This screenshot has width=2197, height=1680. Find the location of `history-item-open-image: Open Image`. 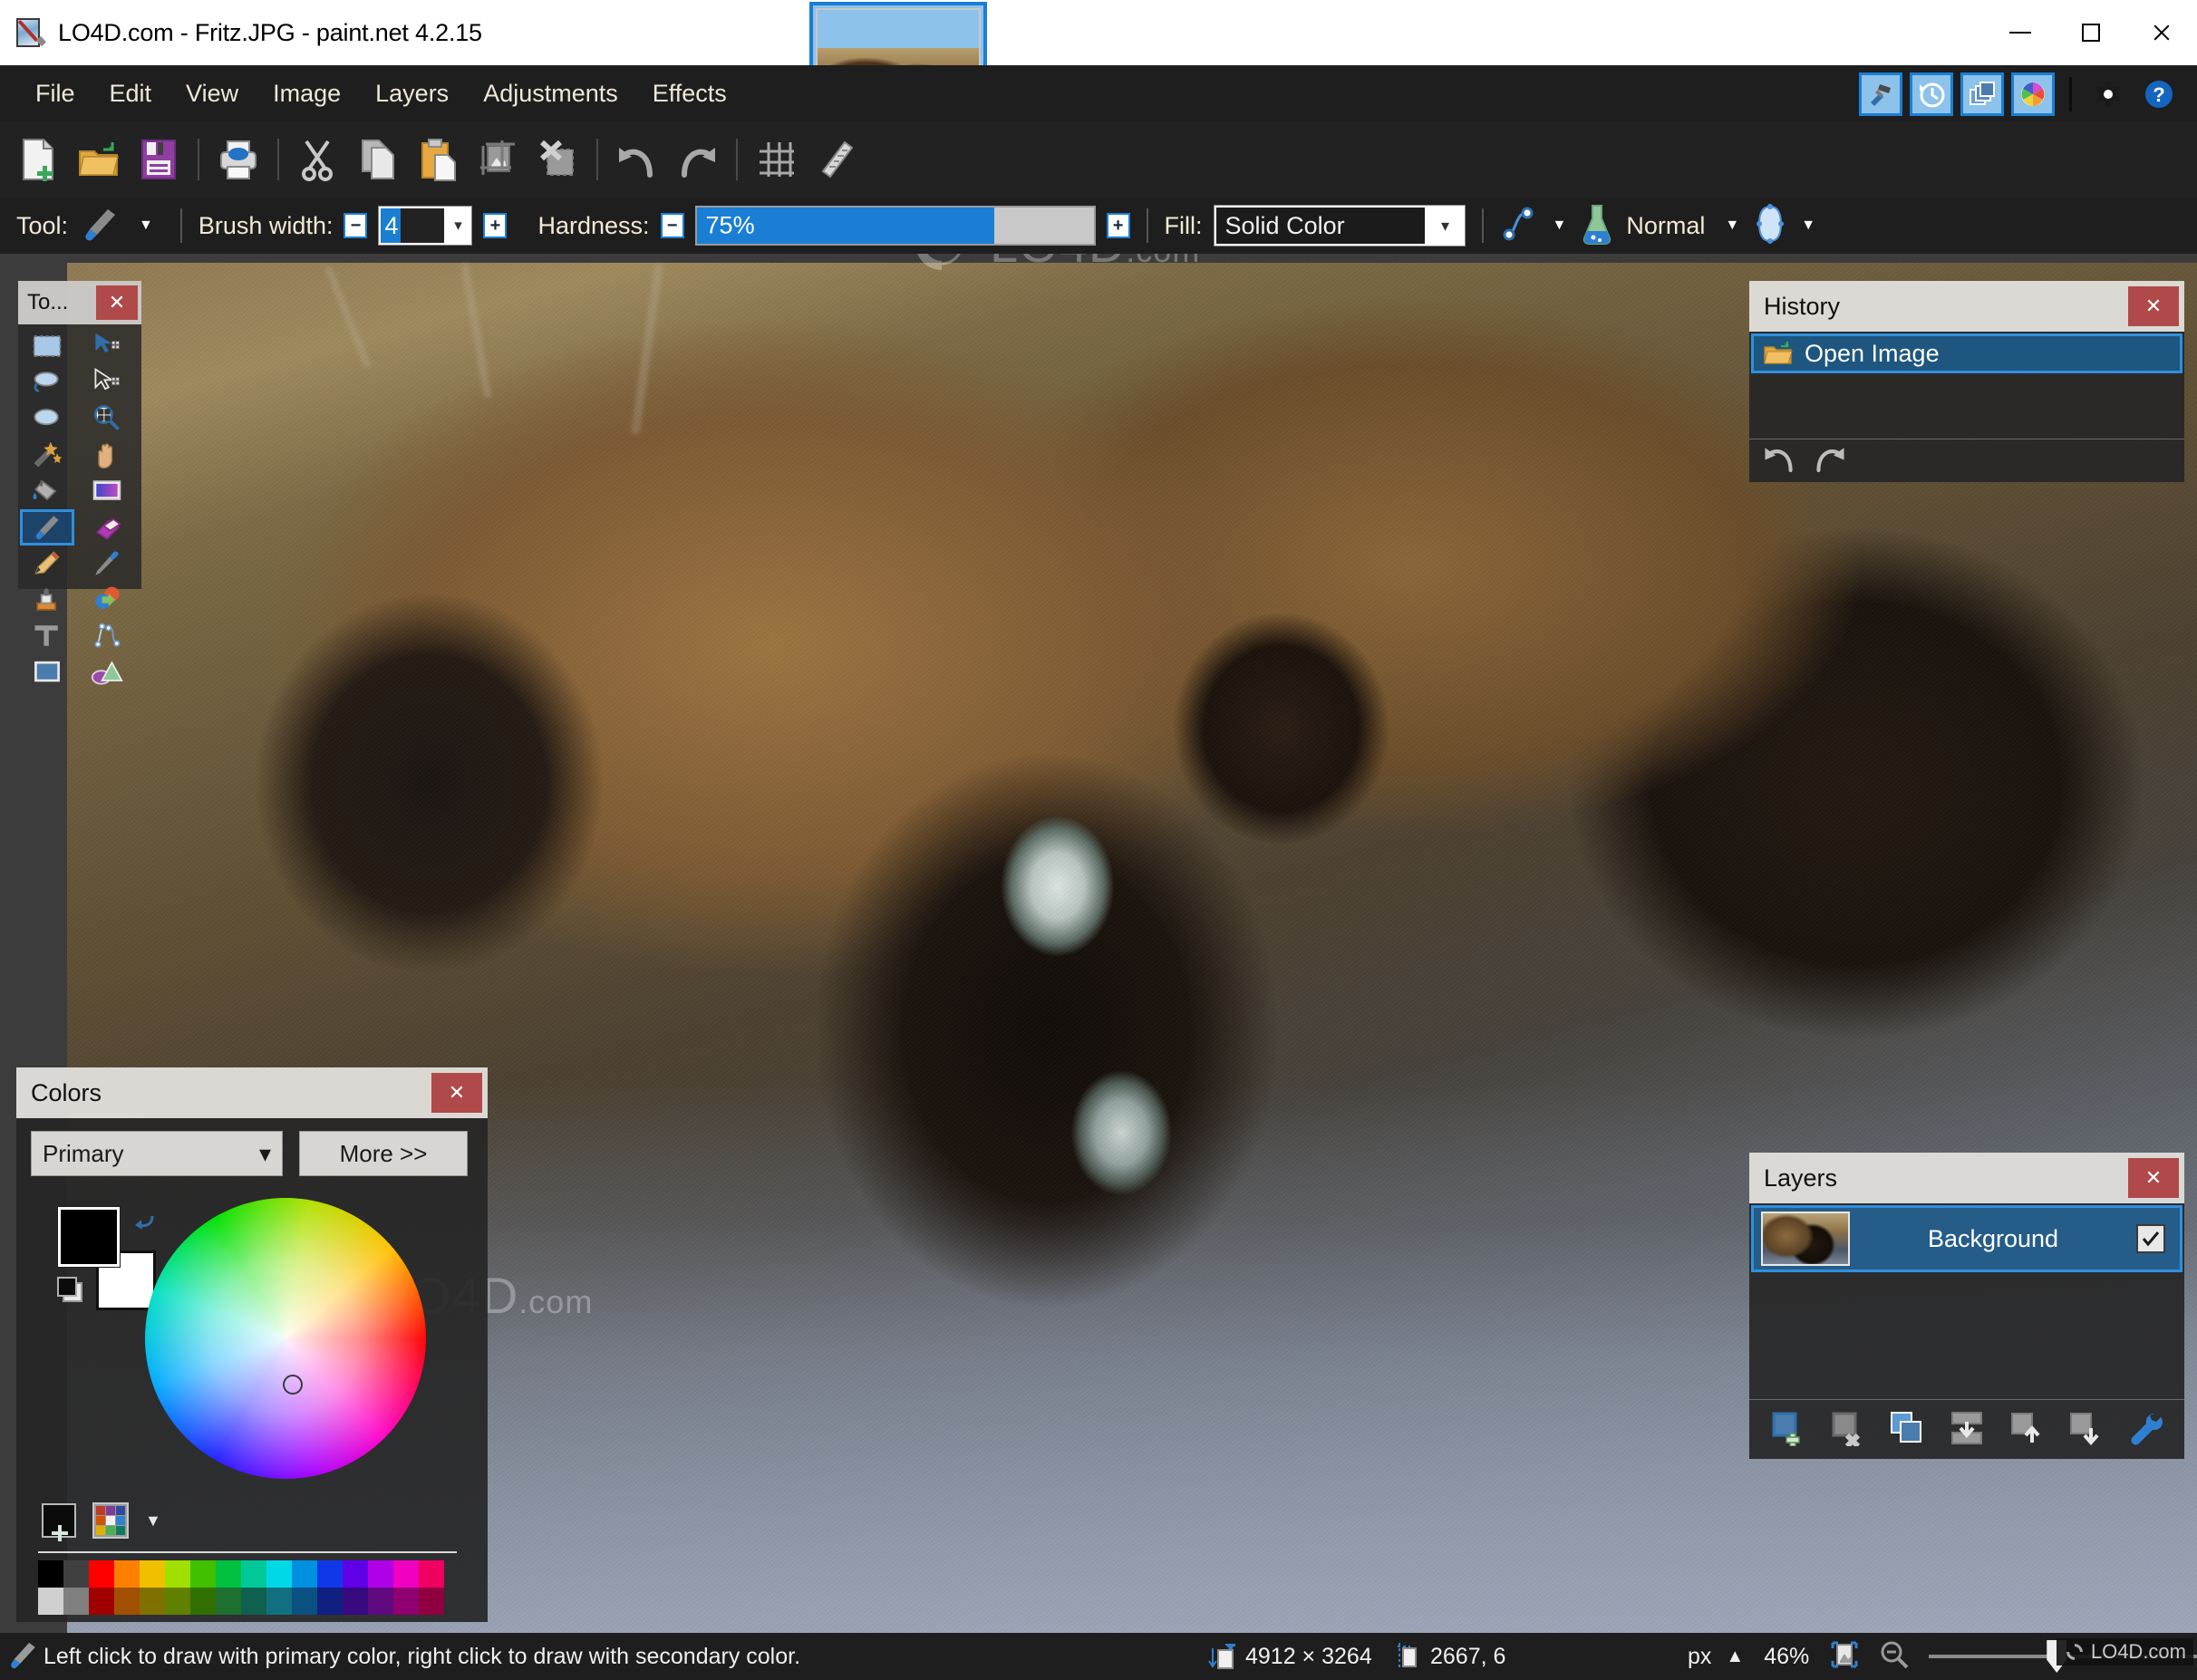

history-item-open-image: Open Image is located at coordinates (1966, 353).